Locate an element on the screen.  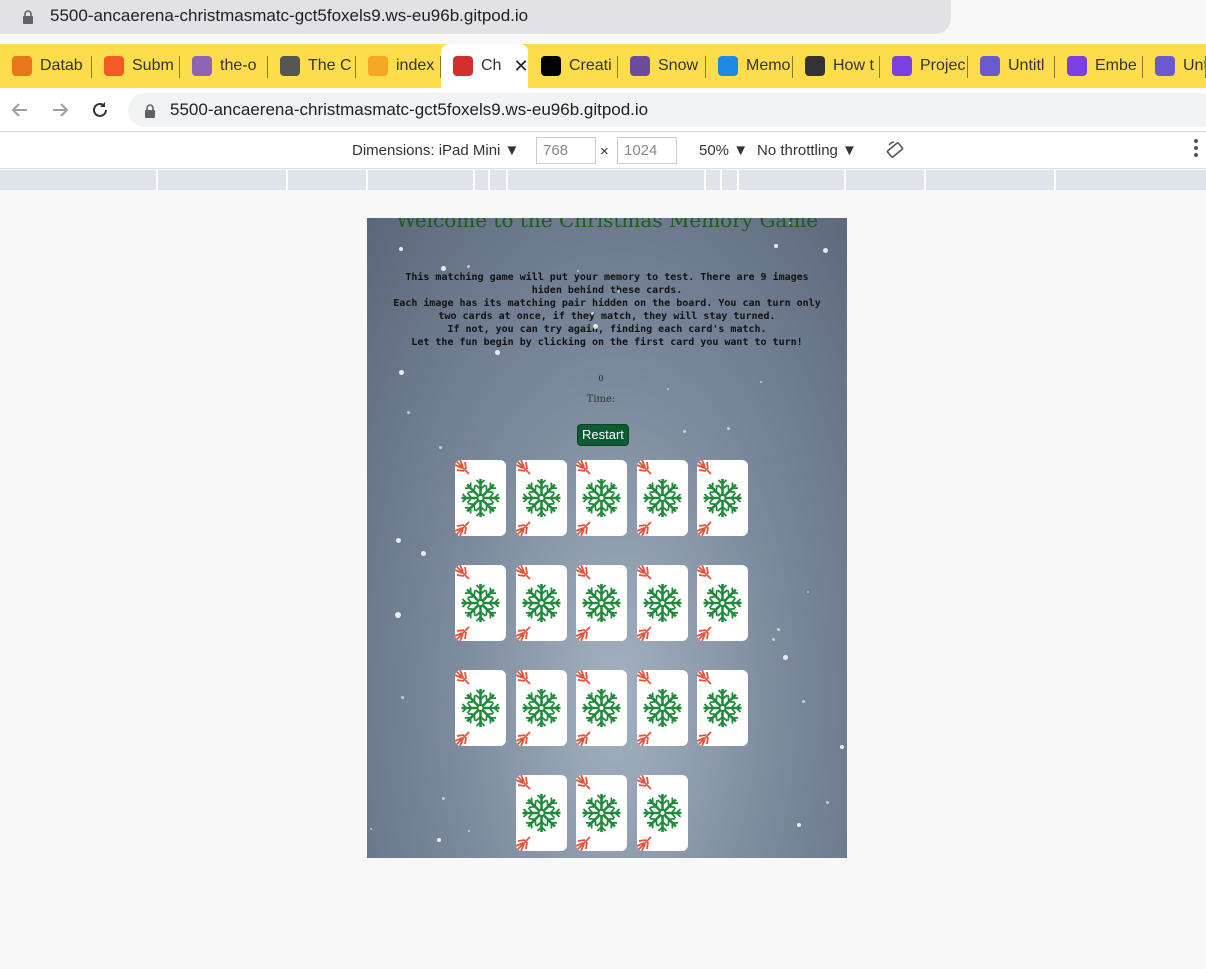
device-height-input: 1024 is located at coordinates (647, 150).